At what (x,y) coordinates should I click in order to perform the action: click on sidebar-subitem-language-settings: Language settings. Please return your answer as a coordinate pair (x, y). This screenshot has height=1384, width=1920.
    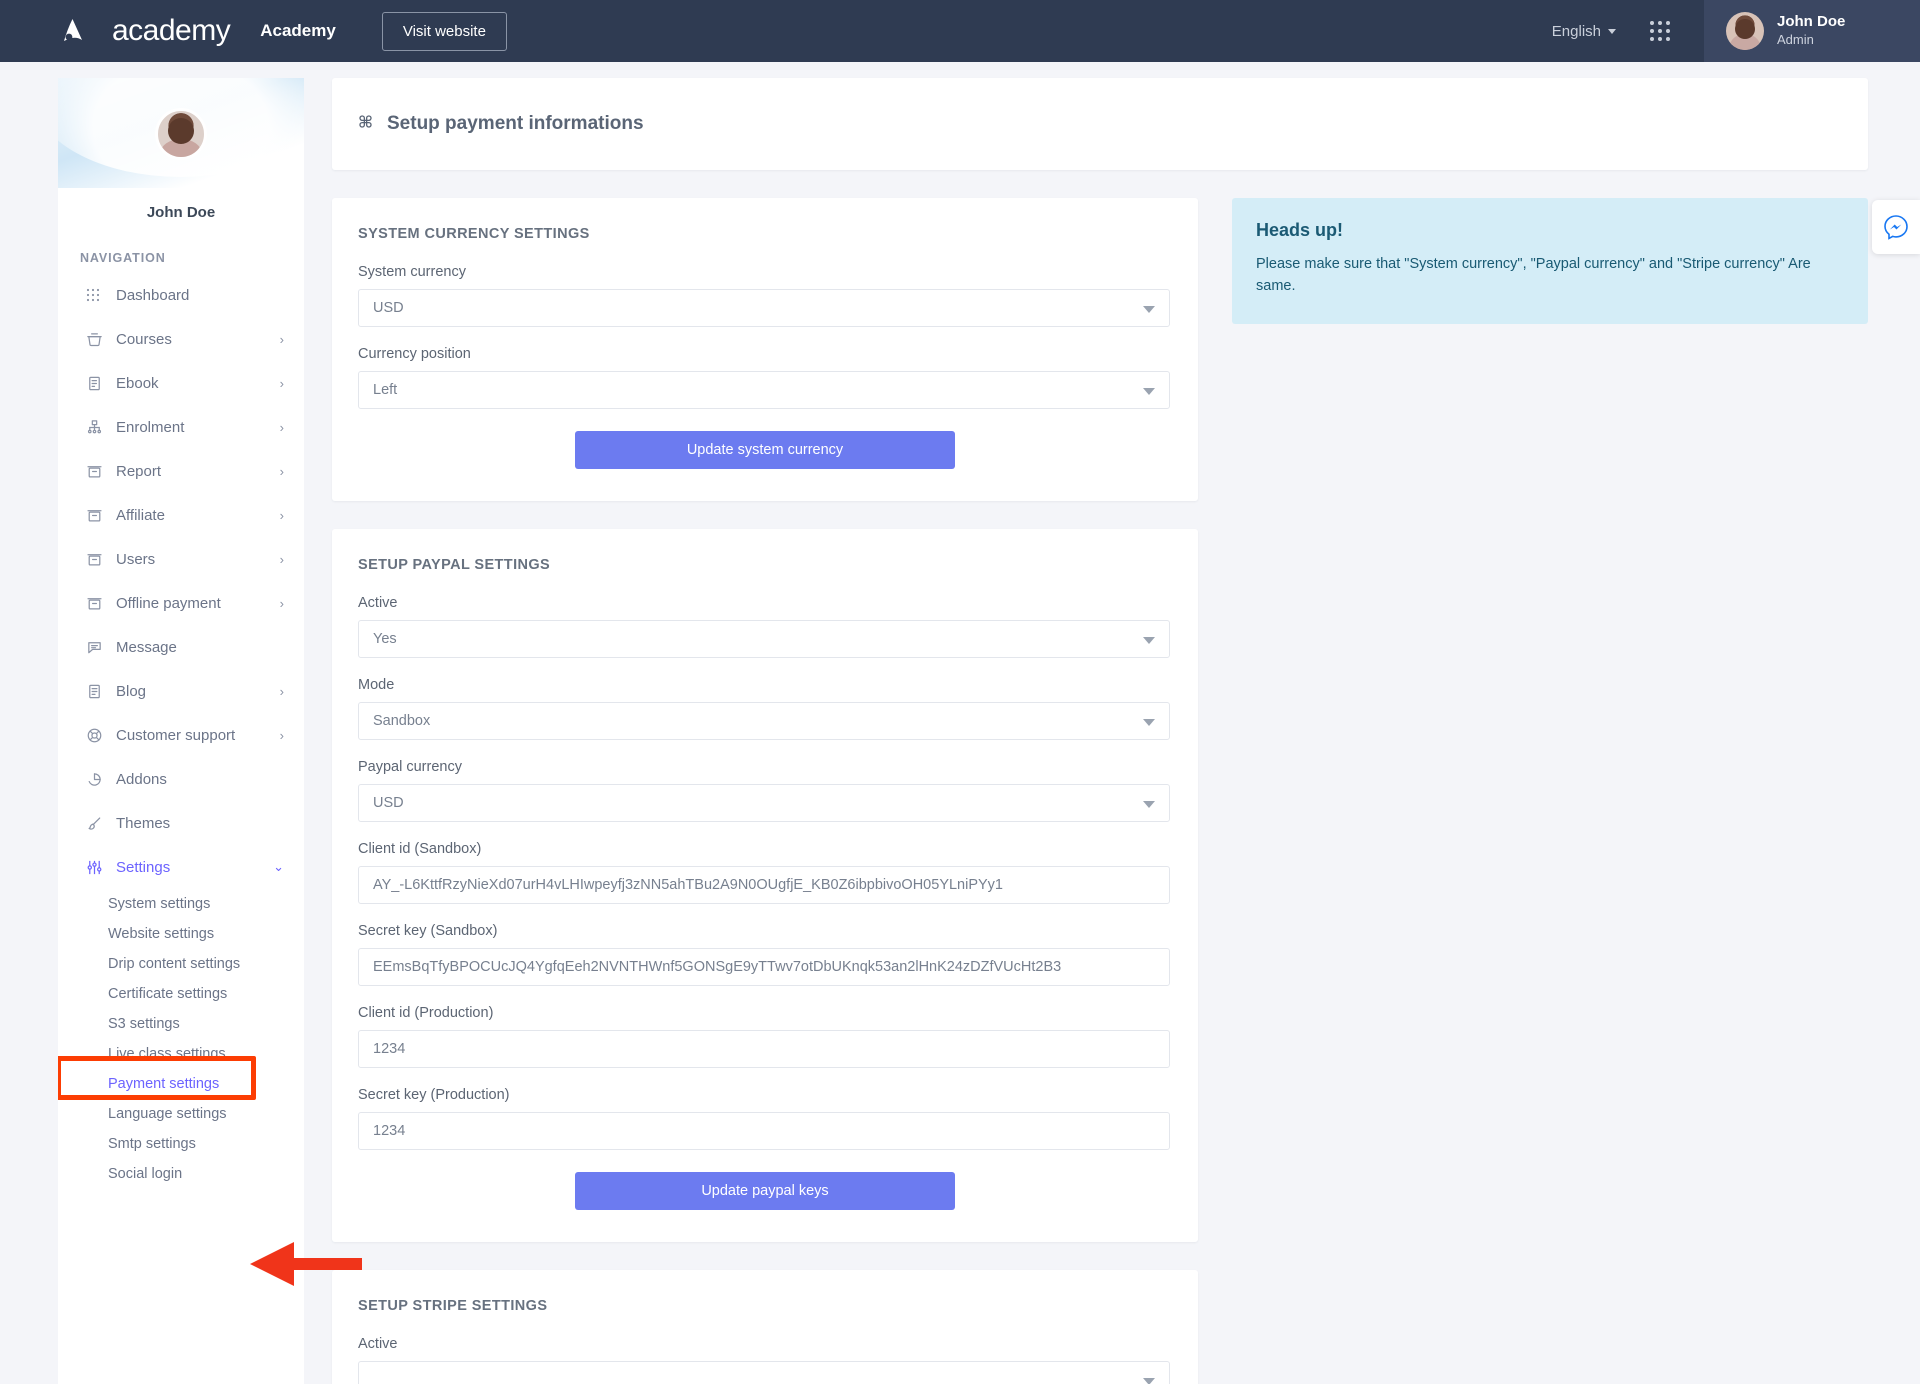
    Looking at the image, I should click on (181, 1114).